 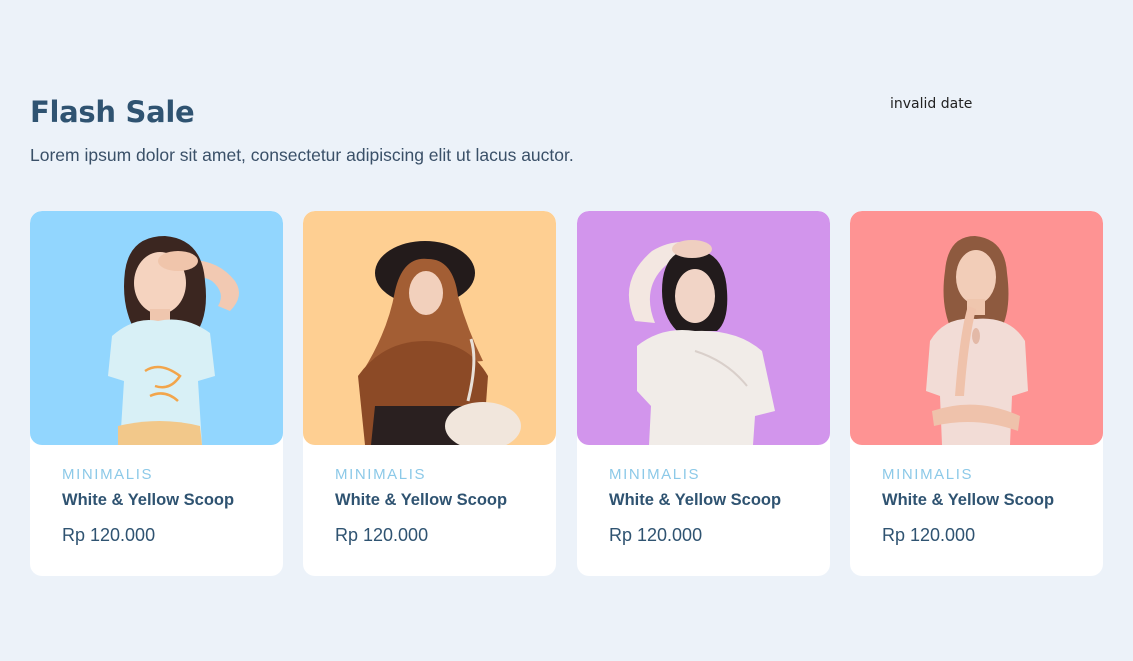 What do you see at coordinates (112, 112) in the screenshot?
I see `page-title: Flash Sale` at bounding box center [112, 112].